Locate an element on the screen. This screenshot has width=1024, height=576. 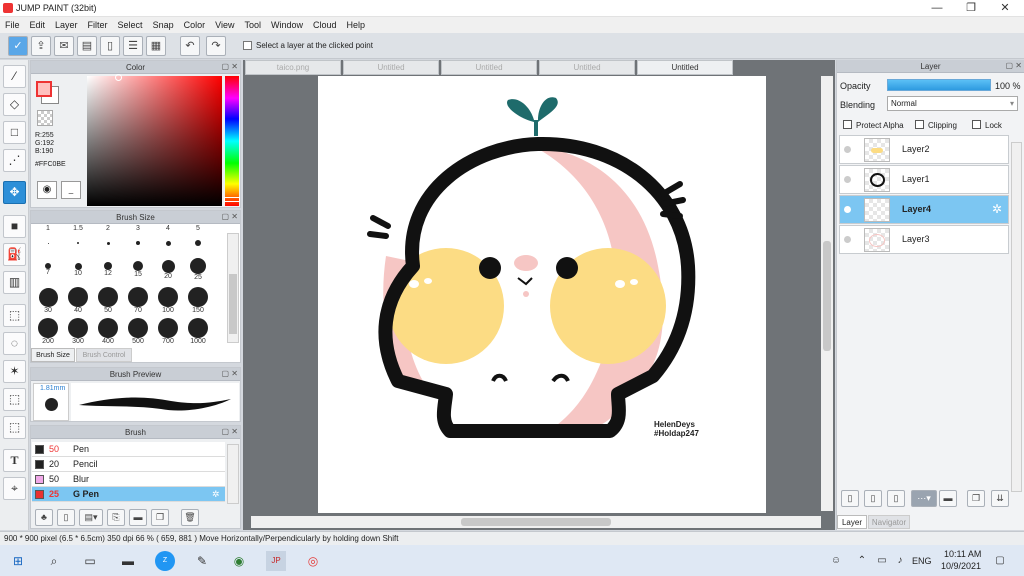
chrome-icon: ◎ is located at coordinates (313, 561).